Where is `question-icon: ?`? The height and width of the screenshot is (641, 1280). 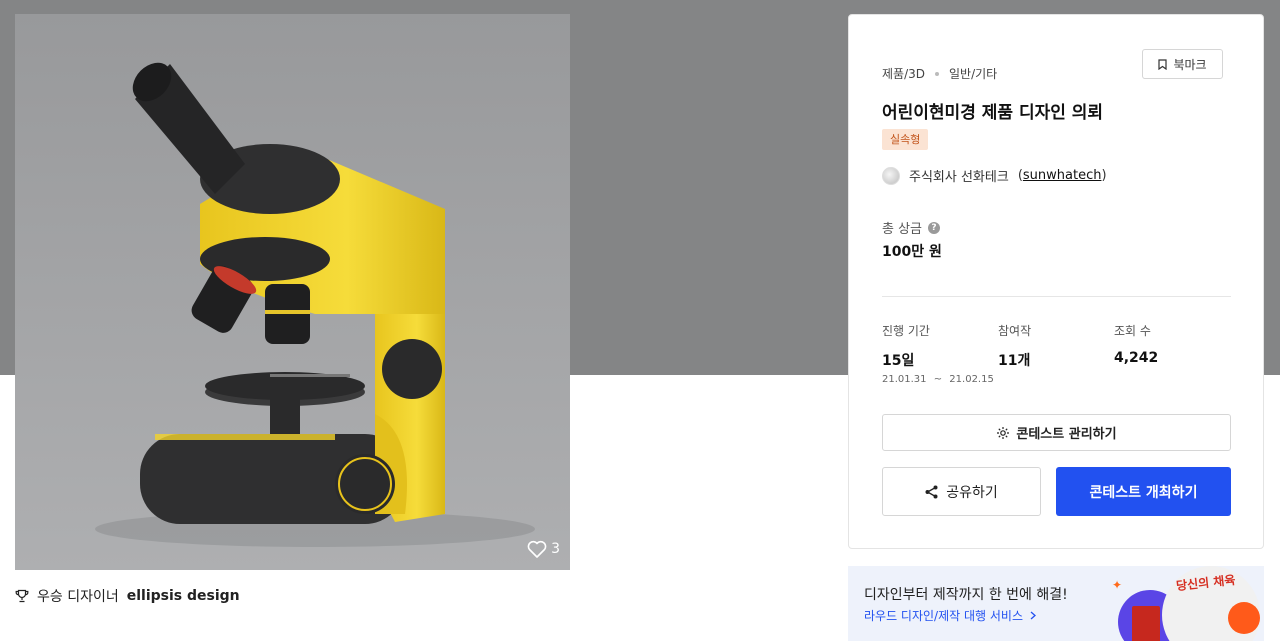
question-icon: ? is located at coordinates (934, 227).